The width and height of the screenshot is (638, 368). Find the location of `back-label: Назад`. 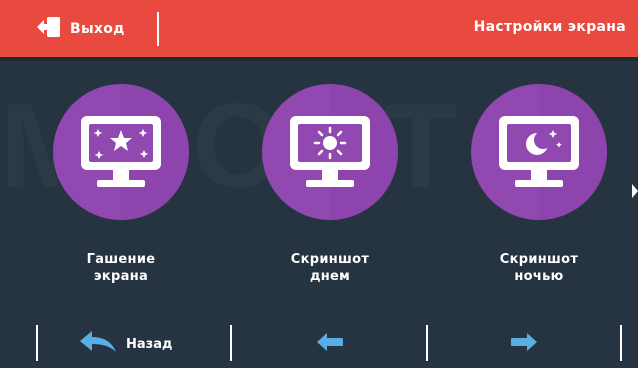

back-label: Назад is located at coordinates (149, 344).